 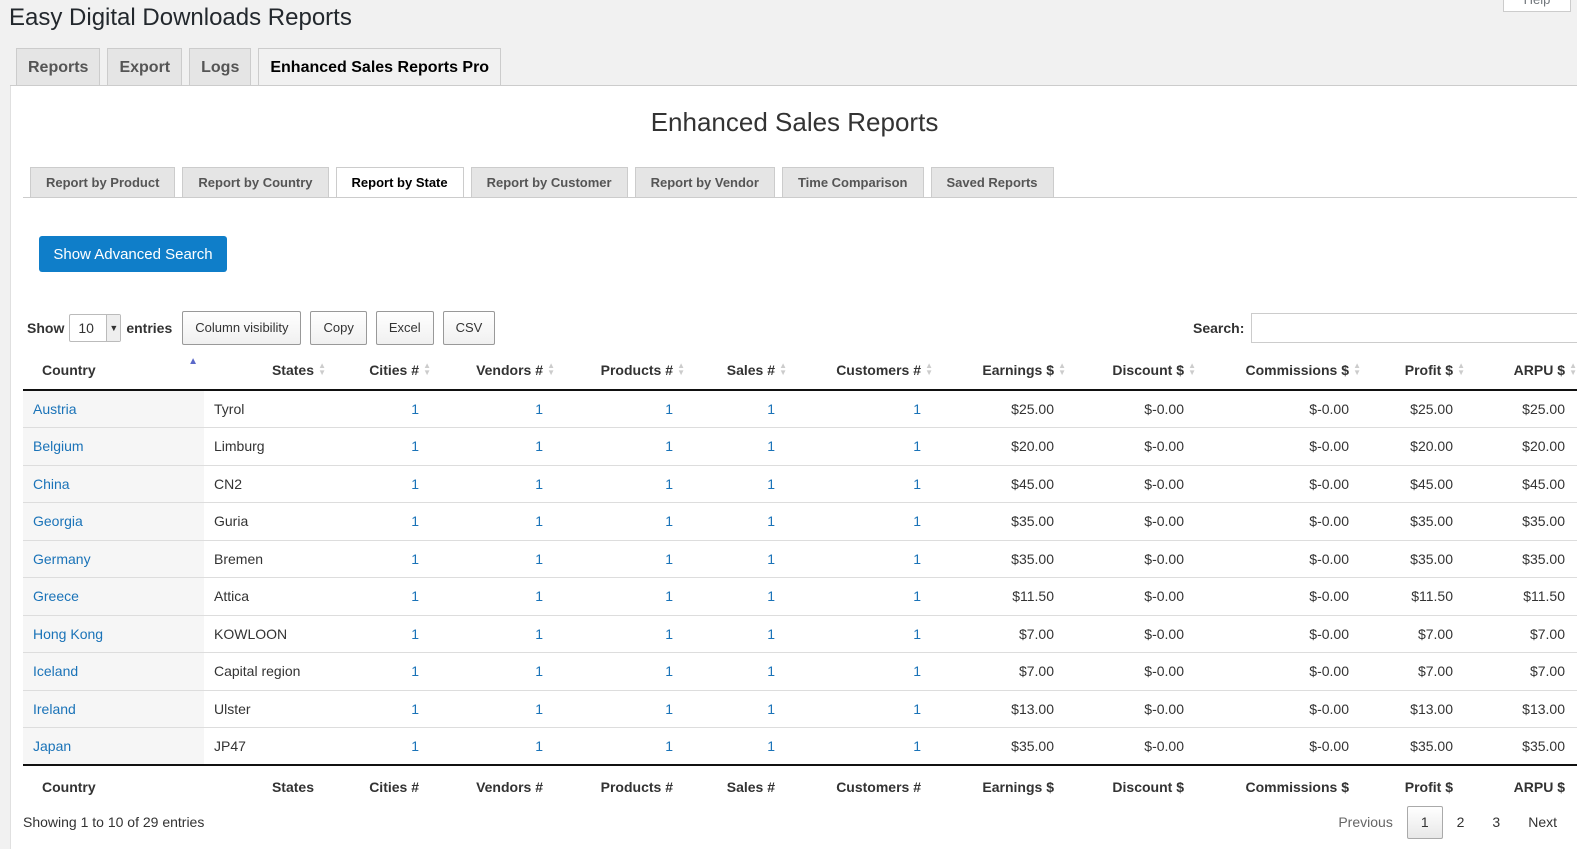 What do you see at coordinates (1542, 822) in the screenshot?
I see `next-page-button: Next` at bounding box center [1542, 822].